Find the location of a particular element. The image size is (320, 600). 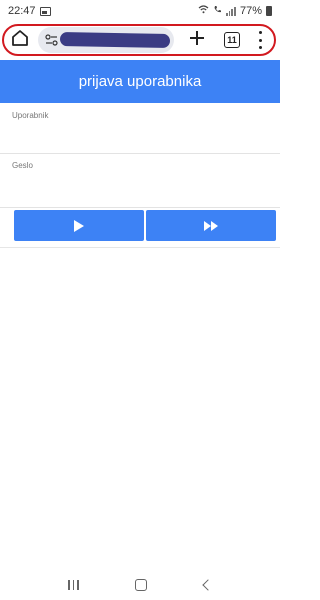

page-title-bar: prijava uporabnika is located at coordinates (140, 81).